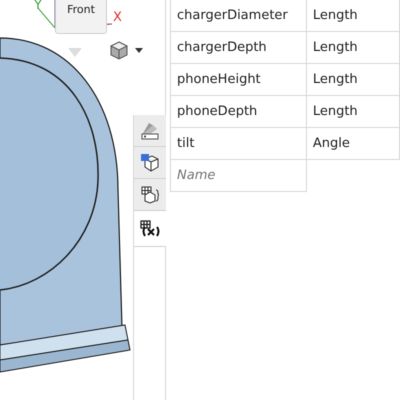 This screenshot has height=400, width=400. I want to click on cube-braces-icon, so click(150, 195).